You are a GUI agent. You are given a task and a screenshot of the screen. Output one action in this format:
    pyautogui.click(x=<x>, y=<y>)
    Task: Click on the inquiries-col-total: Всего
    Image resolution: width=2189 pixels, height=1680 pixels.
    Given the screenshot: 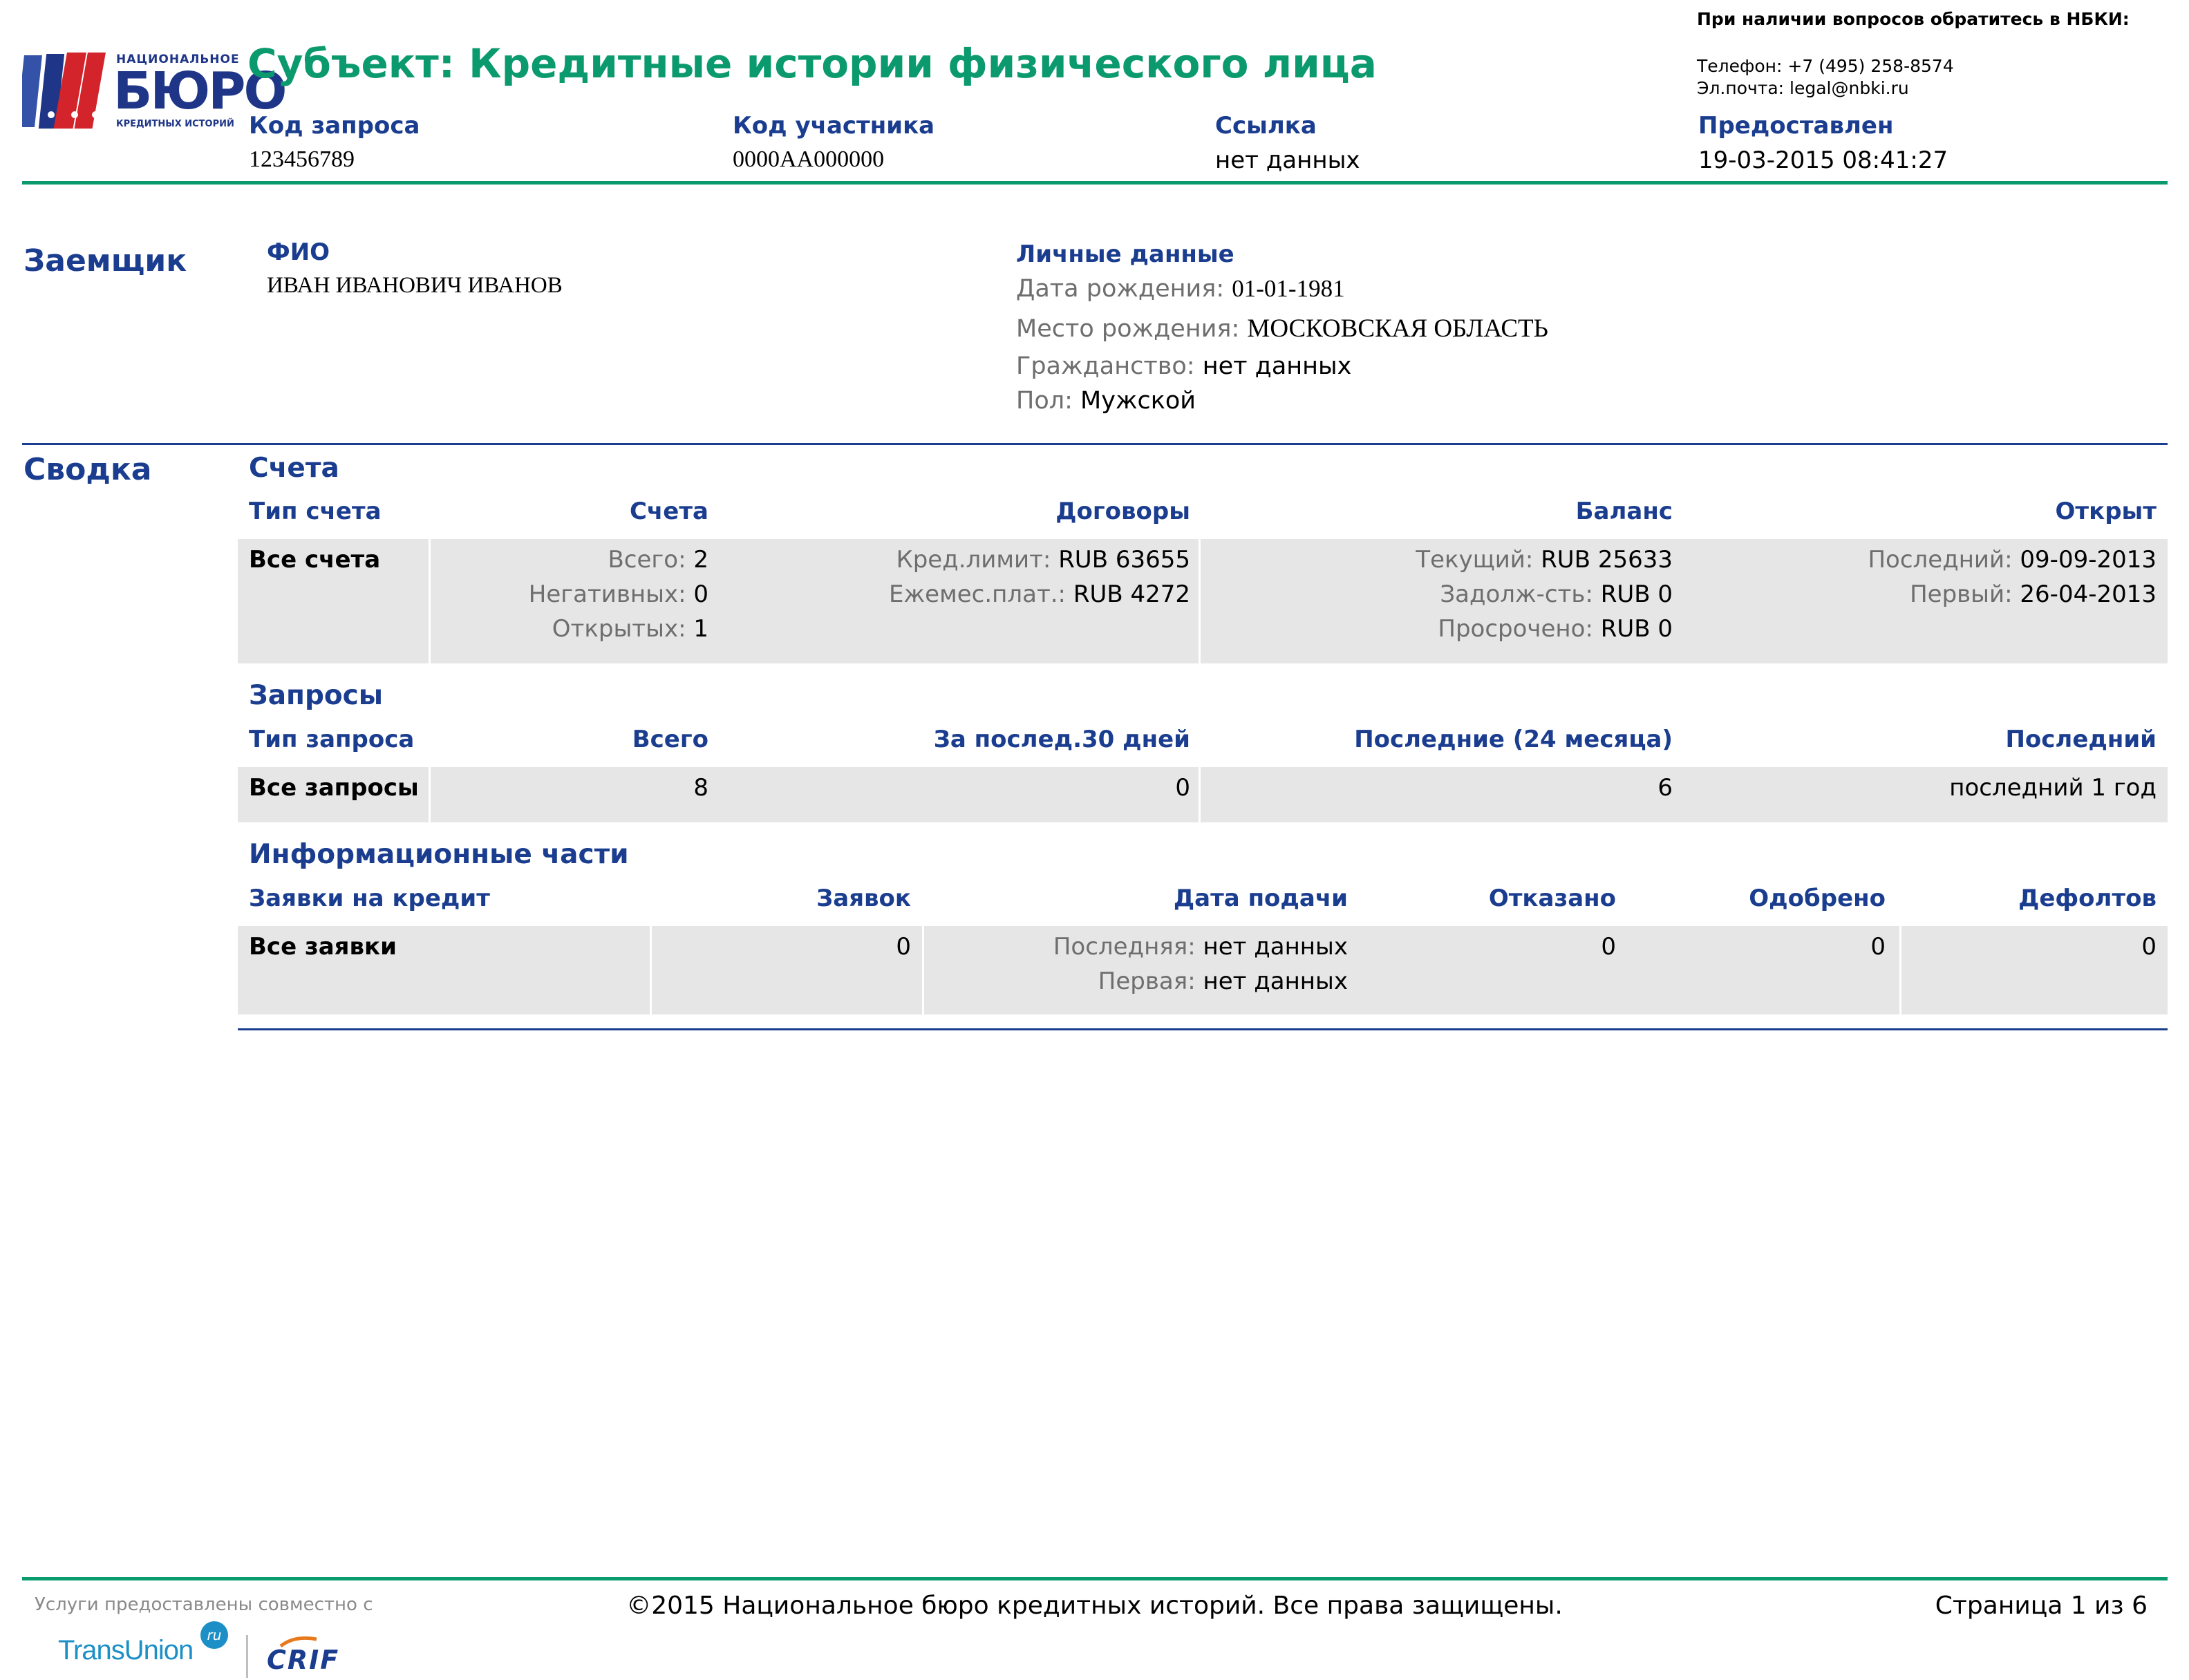 What is the action you would take?
    pyautogui.click(x=670, y=740)
    